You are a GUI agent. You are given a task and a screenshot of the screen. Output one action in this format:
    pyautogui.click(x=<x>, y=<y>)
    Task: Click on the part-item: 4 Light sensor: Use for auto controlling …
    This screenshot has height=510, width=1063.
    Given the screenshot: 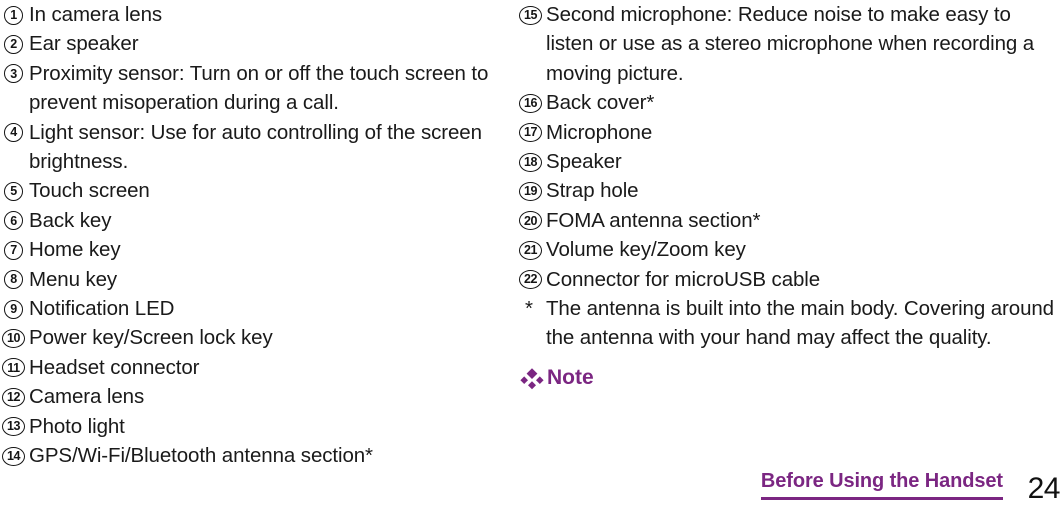 What is the action you would take?
    pyautogui.click(x=258, y=147)
    